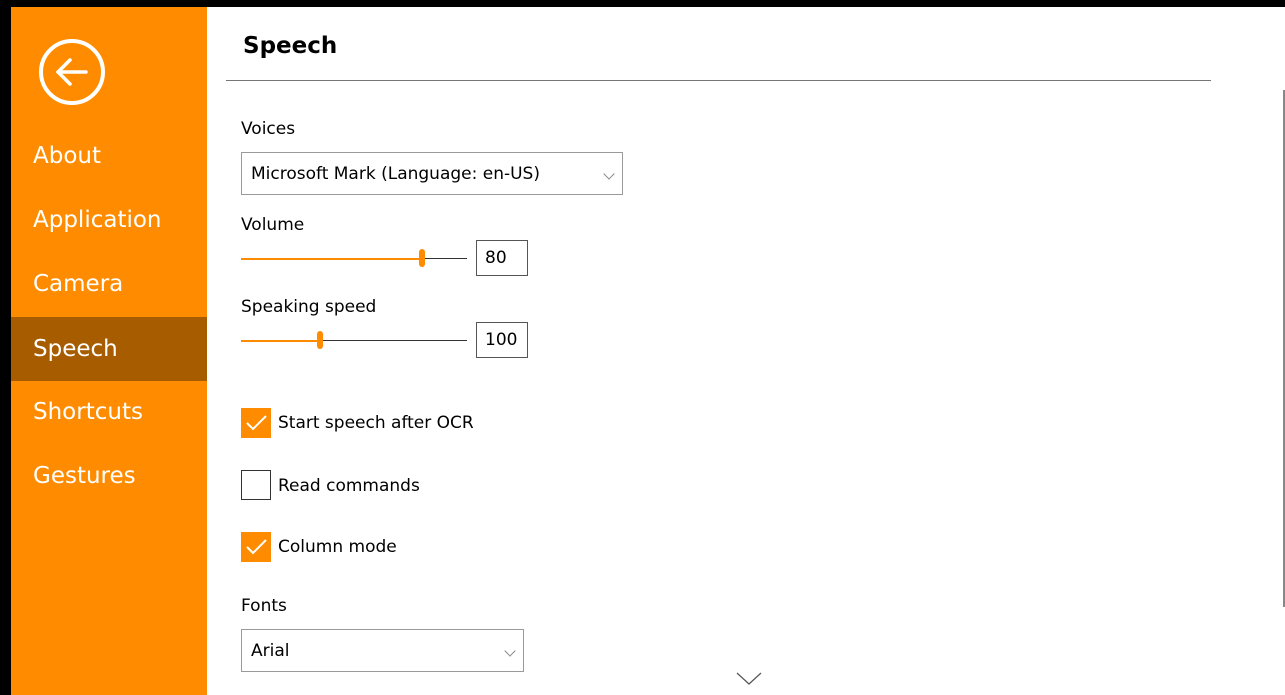 This screenshot has height=695, width=1285. Describe the element at coordinates (642, 3) in the screenshot. I see `window-frame-top` at that location.